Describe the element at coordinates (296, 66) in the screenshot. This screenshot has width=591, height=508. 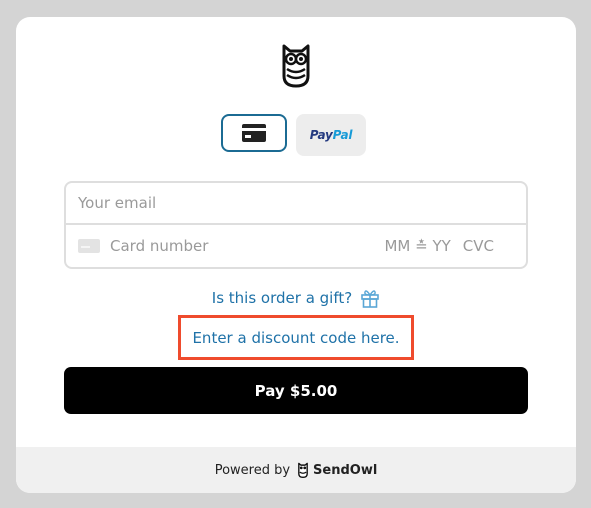
I see `owl-logo-icon` at that location.